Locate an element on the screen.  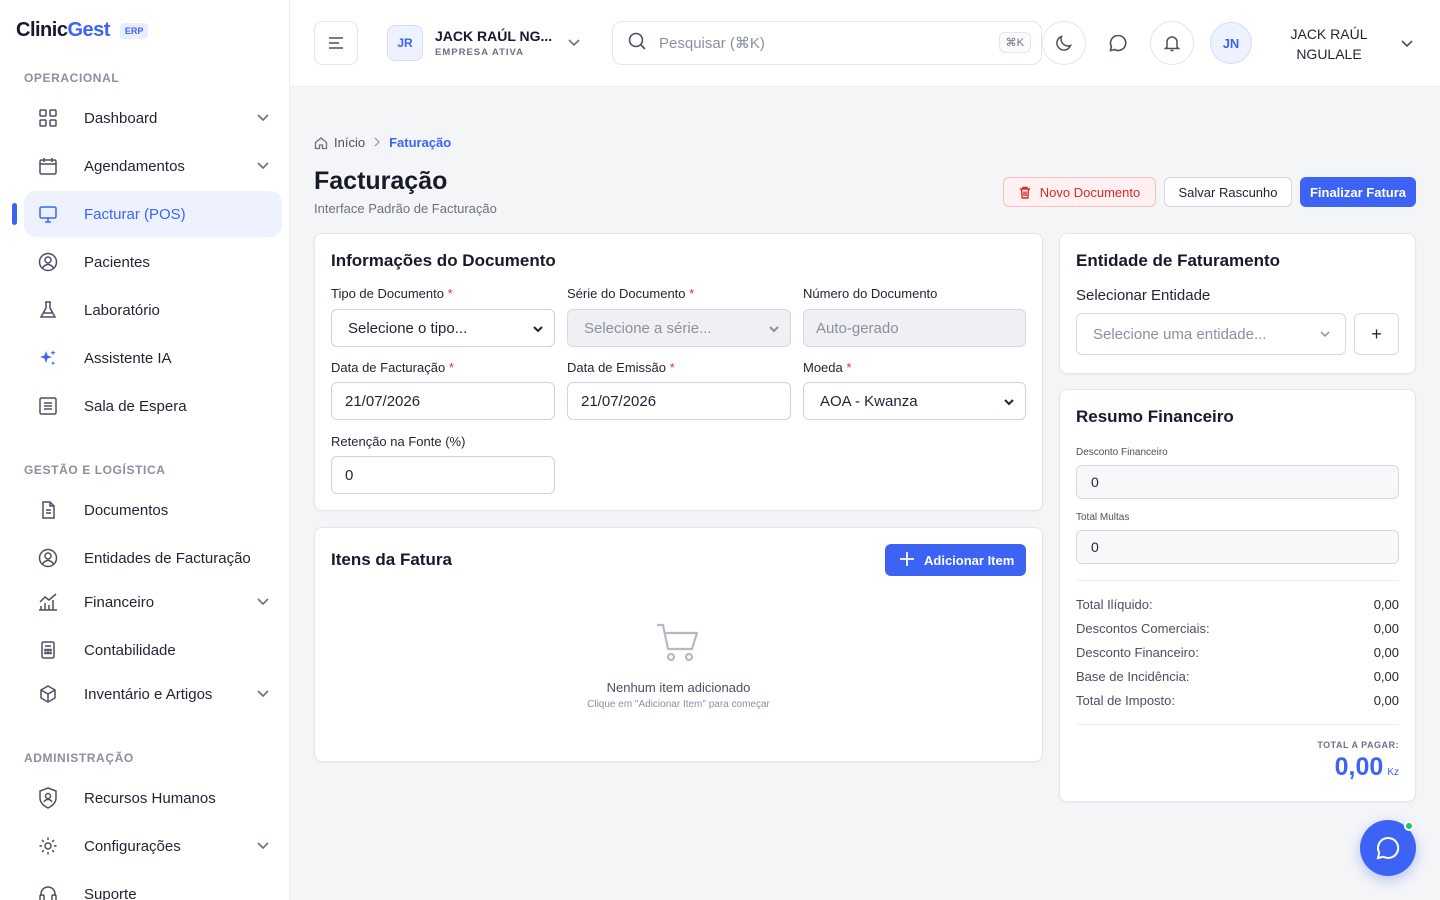
new-document-label: Novo Documento is located at coordinates (1090, 192).